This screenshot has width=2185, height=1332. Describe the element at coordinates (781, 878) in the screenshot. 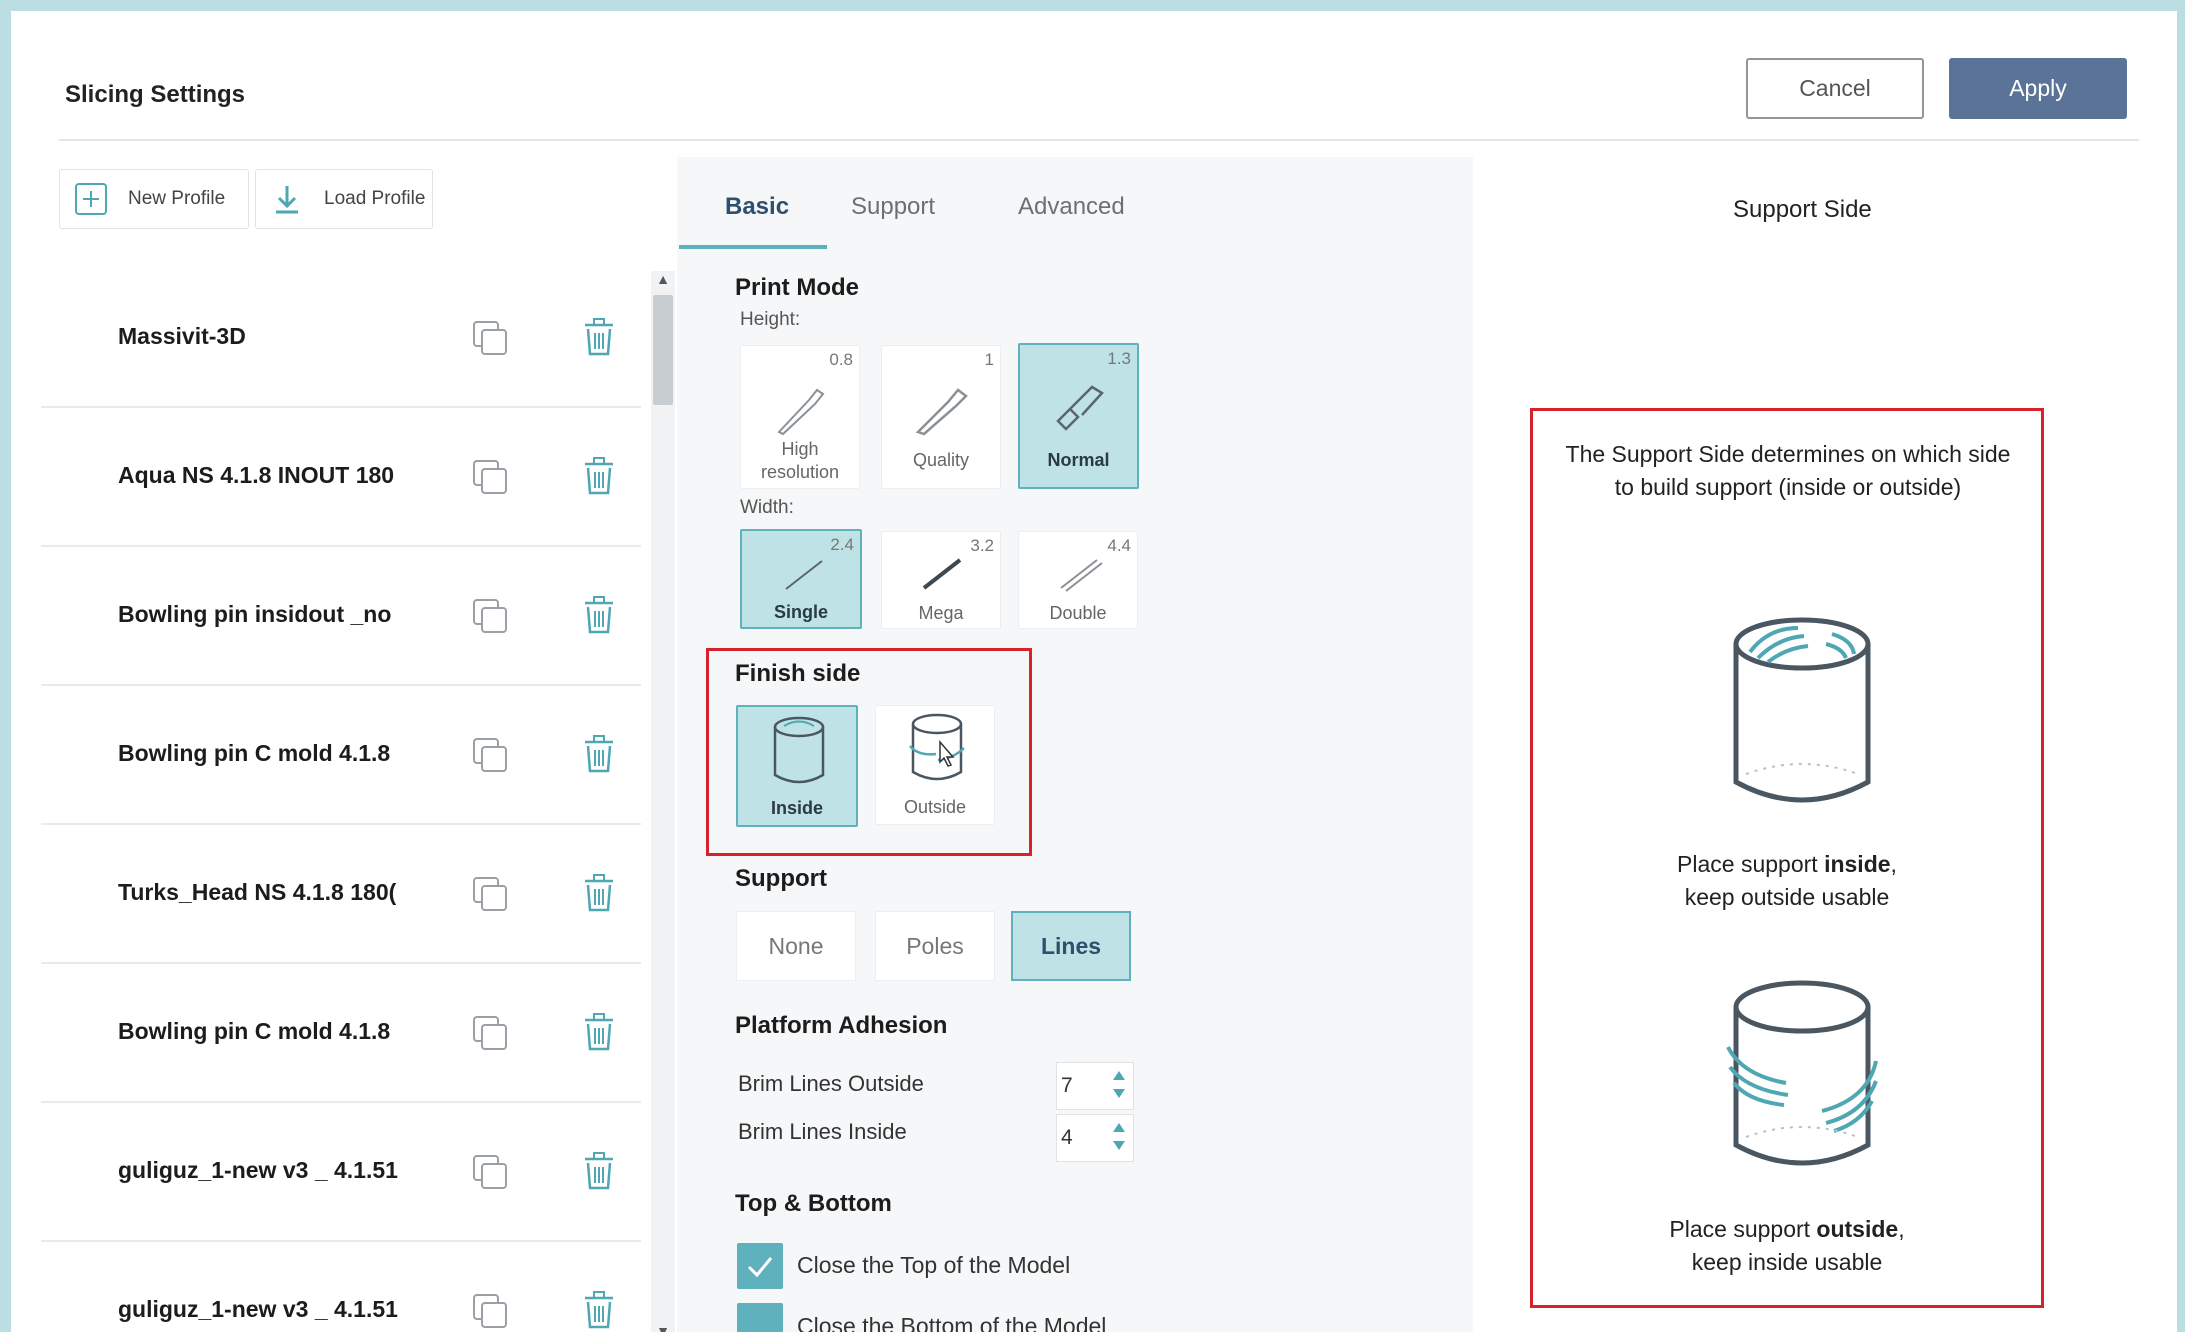

I see `support-title: Support` at that location.